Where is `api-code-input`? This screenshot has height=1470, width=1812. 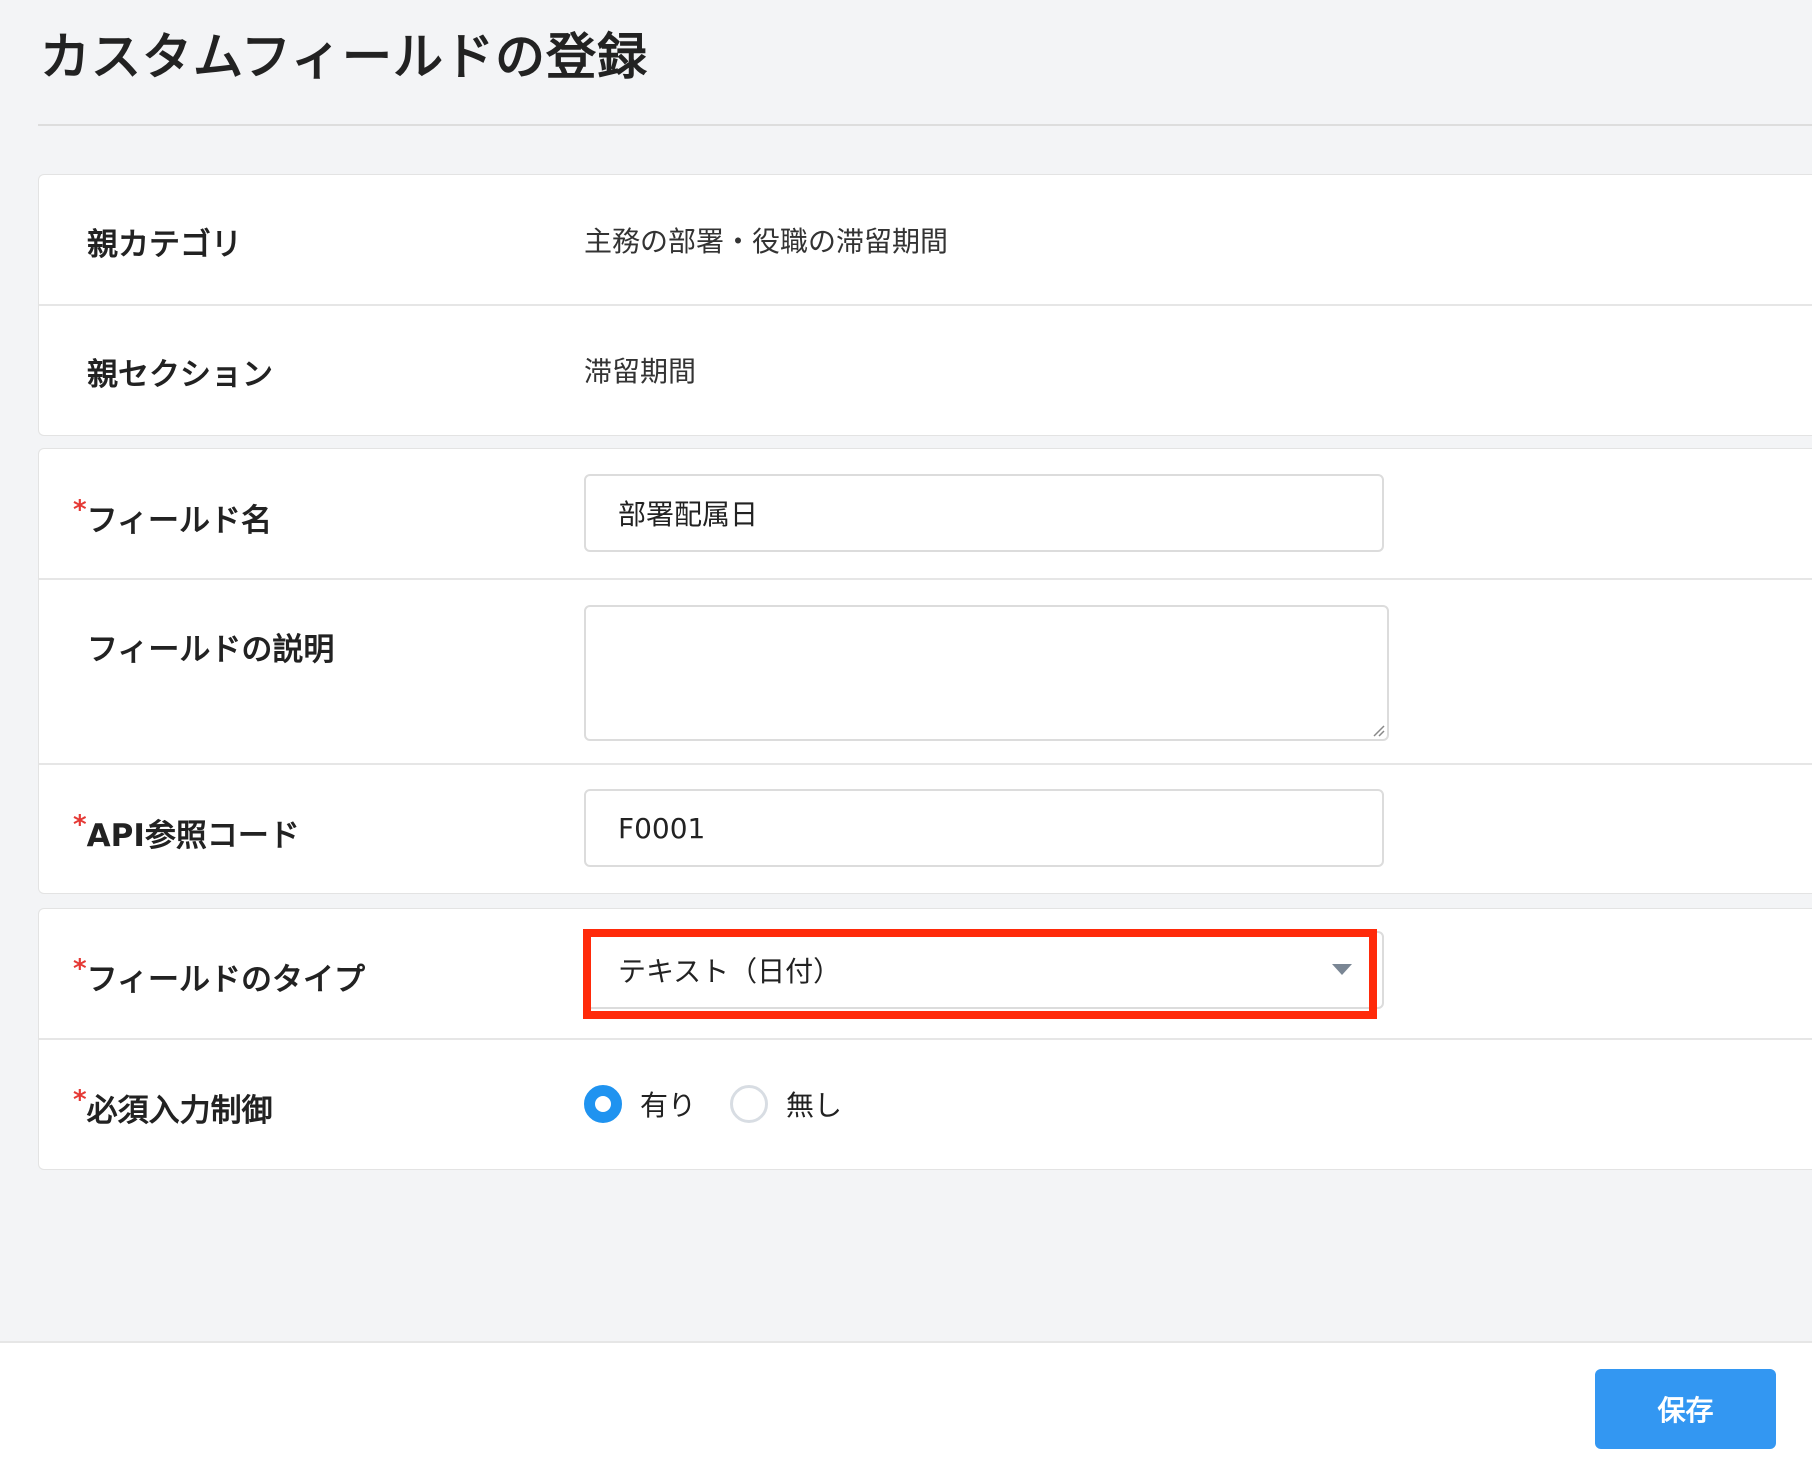 api-code-input is located at coordinates (984, 828).